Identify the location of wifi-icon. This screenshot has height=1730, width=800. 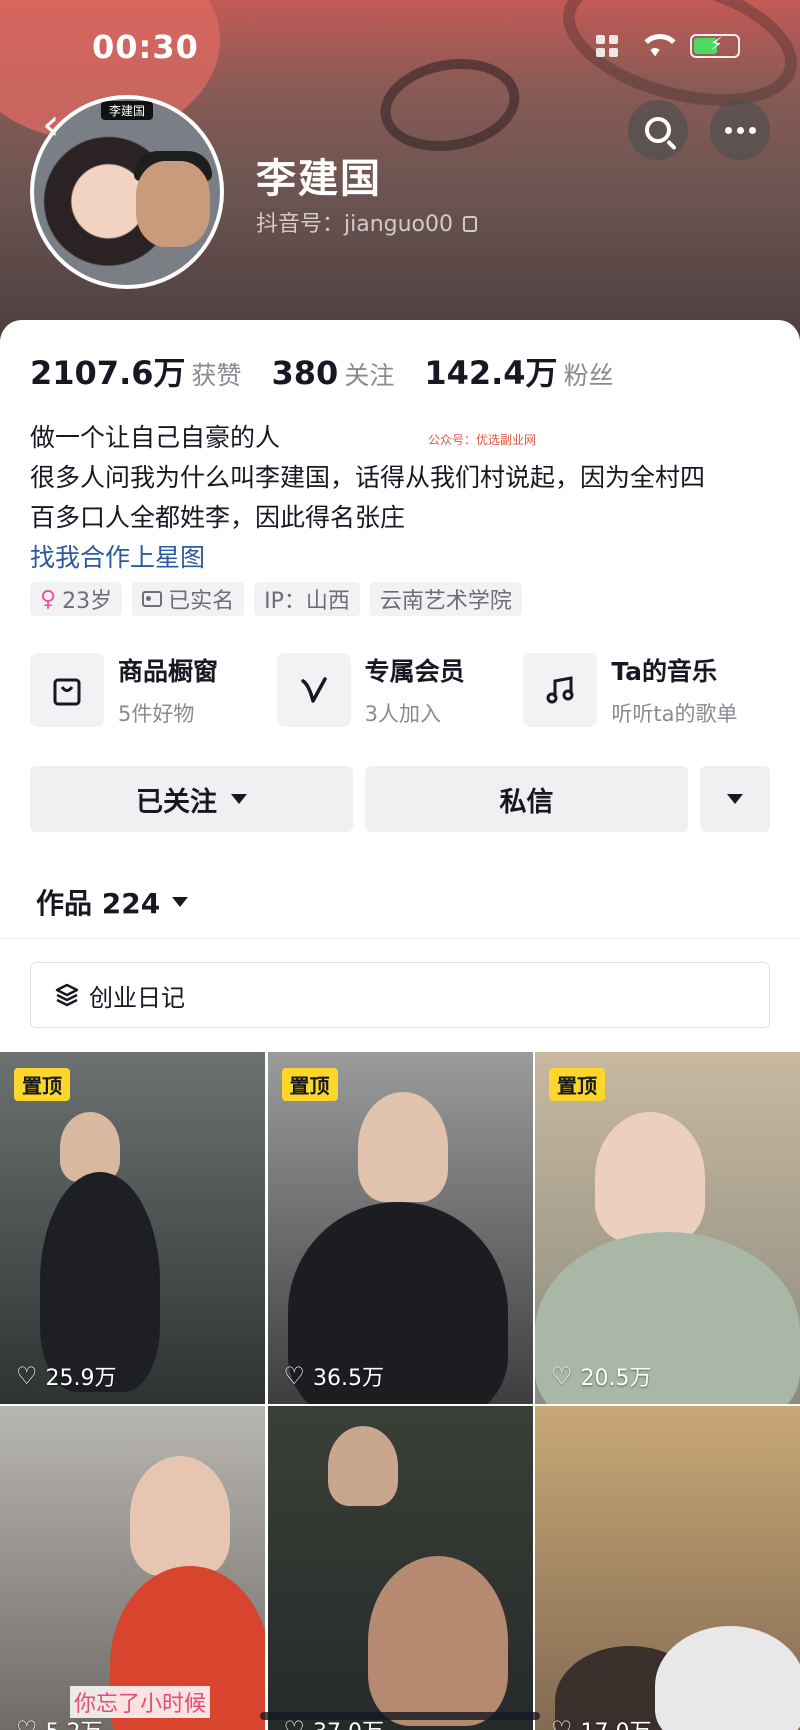
(660, 46).